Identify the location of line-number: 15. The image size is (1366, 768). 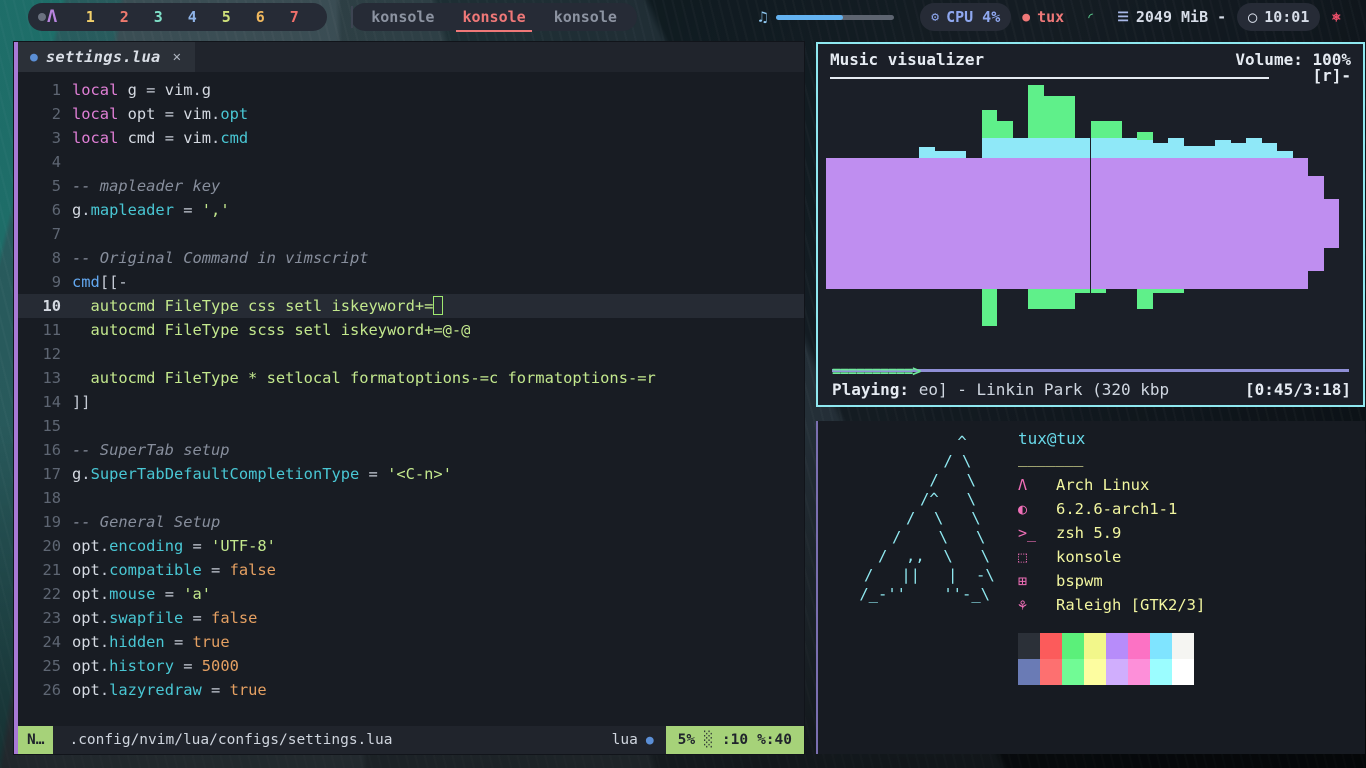
(51, 426).